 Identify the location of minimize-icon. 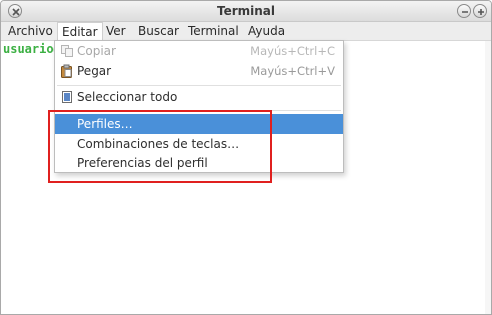
(465, 12).